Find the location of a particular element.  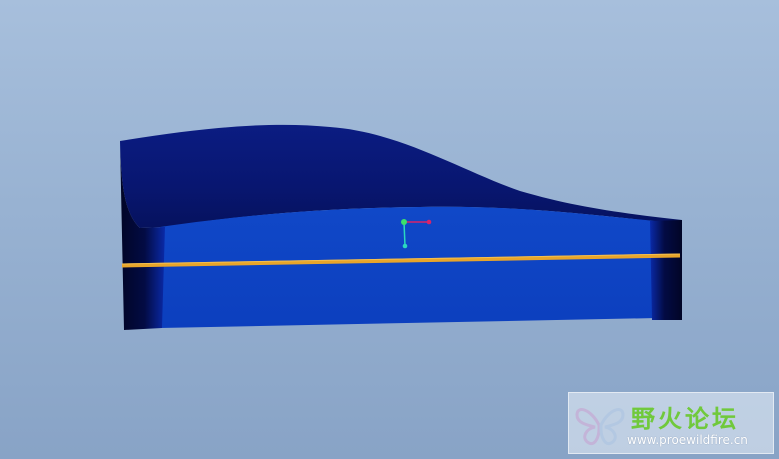

right-side-face is located at coordinates (666, 270).